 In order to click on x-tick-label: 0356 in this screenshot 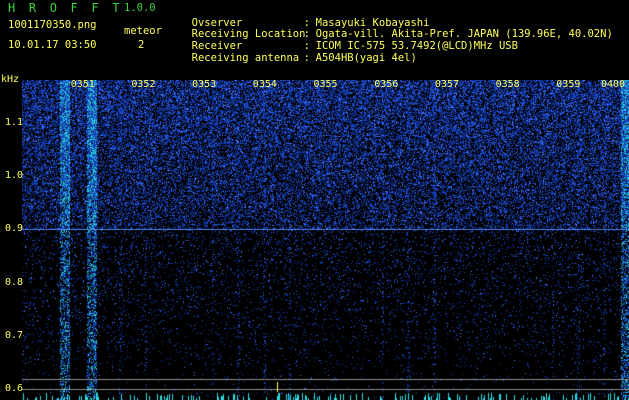, I will do `click(386, 84)`.